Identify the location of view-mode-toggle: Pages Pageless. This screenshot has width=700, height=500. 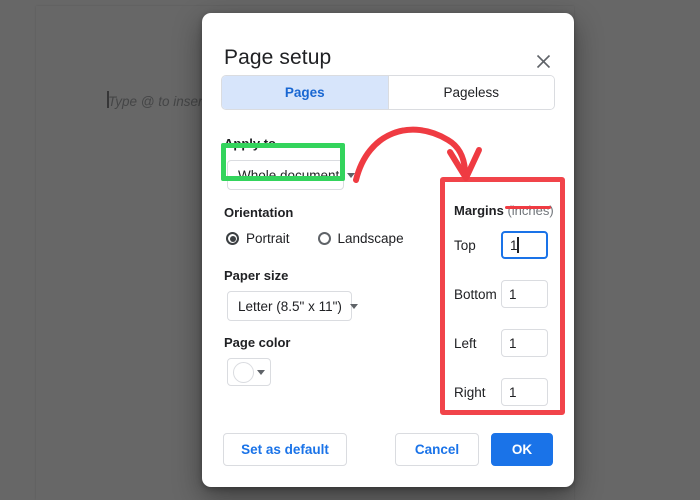
(388, 92).